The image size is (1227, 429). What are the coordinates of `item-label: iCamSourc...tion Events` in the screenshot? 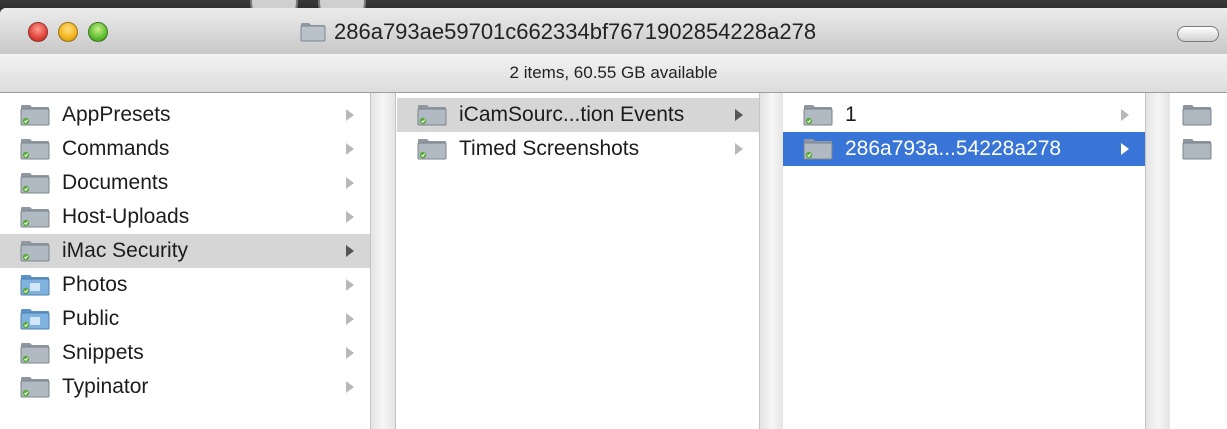 It's located at (572, 114).